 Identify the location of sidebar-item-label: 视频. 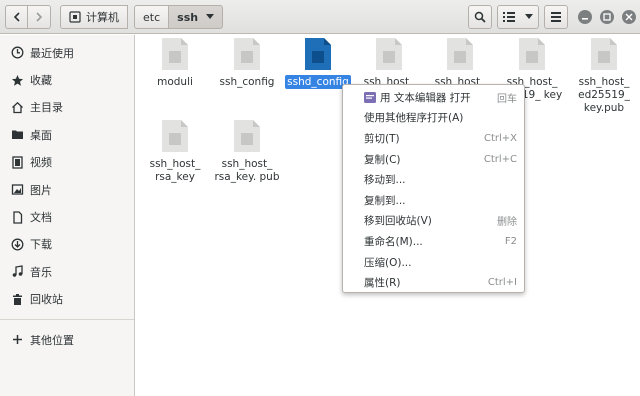
(41, 163).